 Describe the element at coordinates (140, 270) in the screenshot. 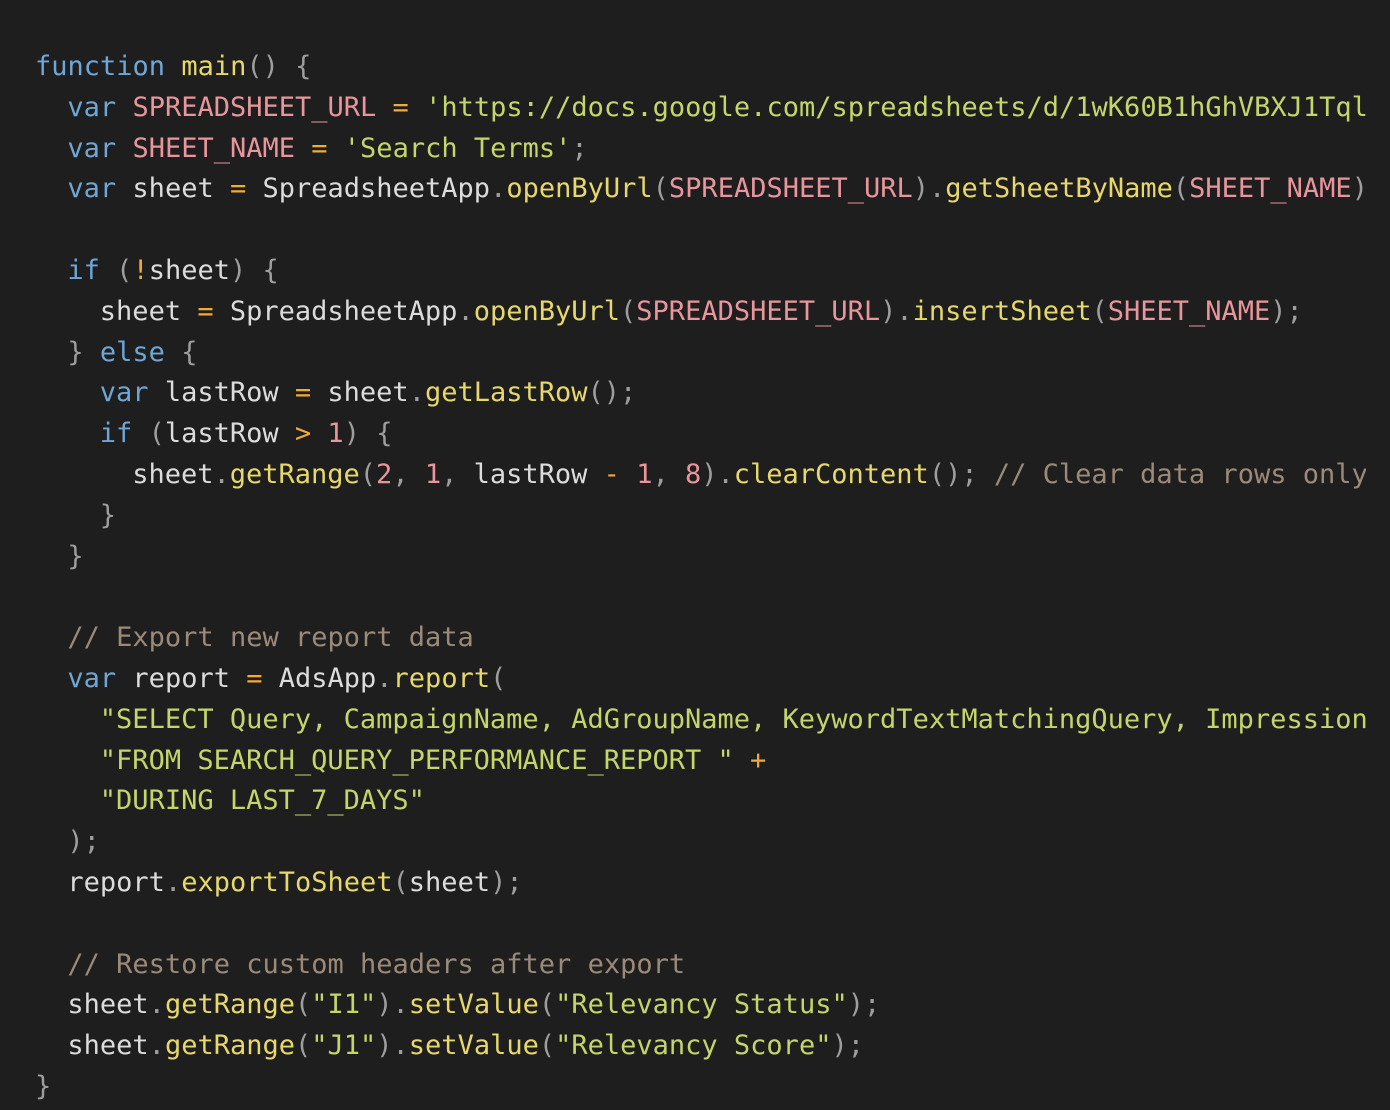

I see `code-token-op: !` at that location.